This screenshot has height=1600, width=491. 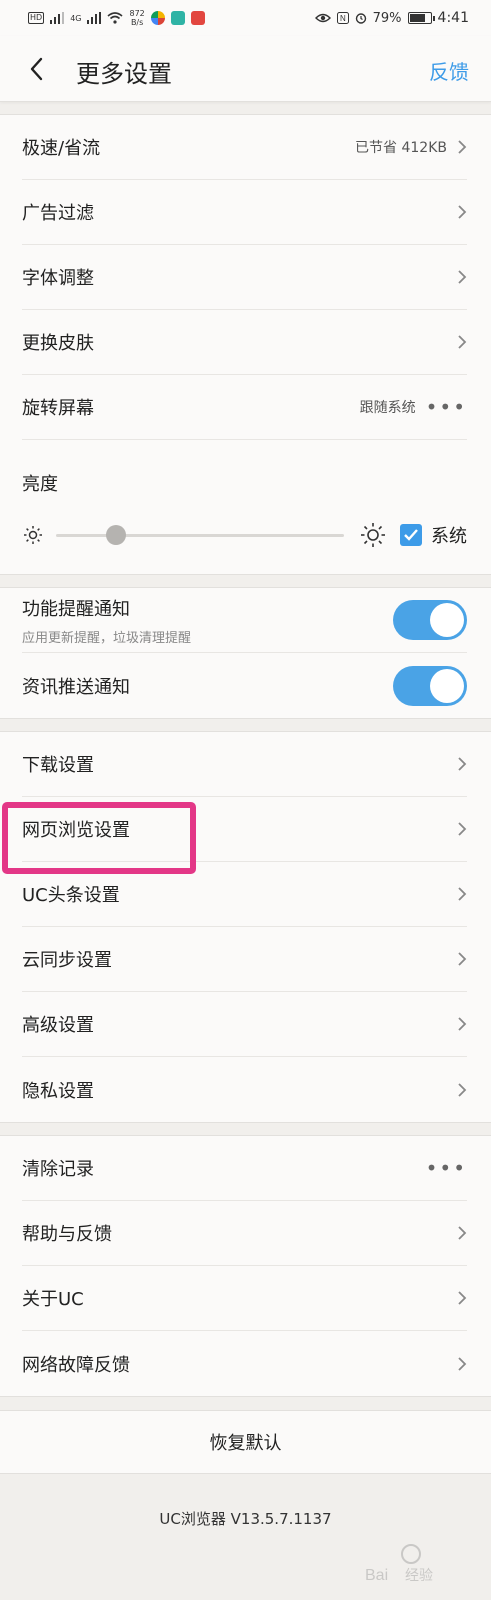 I want to click on wifi-icon, so click(x=115, y=18).